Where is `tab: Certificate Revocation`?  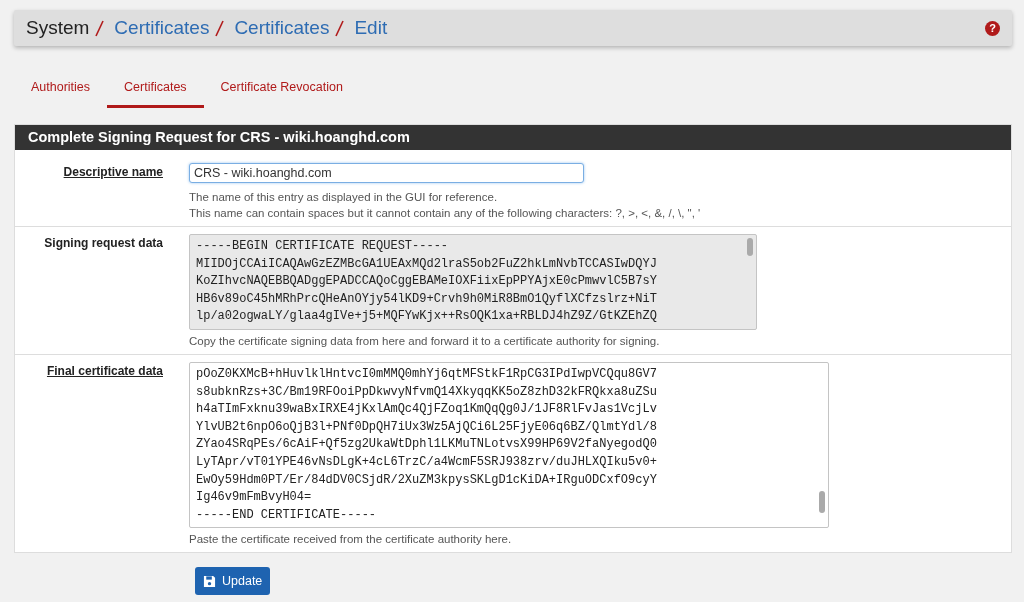
tab: Certificate Revocation is located at coordinates (281, 90).